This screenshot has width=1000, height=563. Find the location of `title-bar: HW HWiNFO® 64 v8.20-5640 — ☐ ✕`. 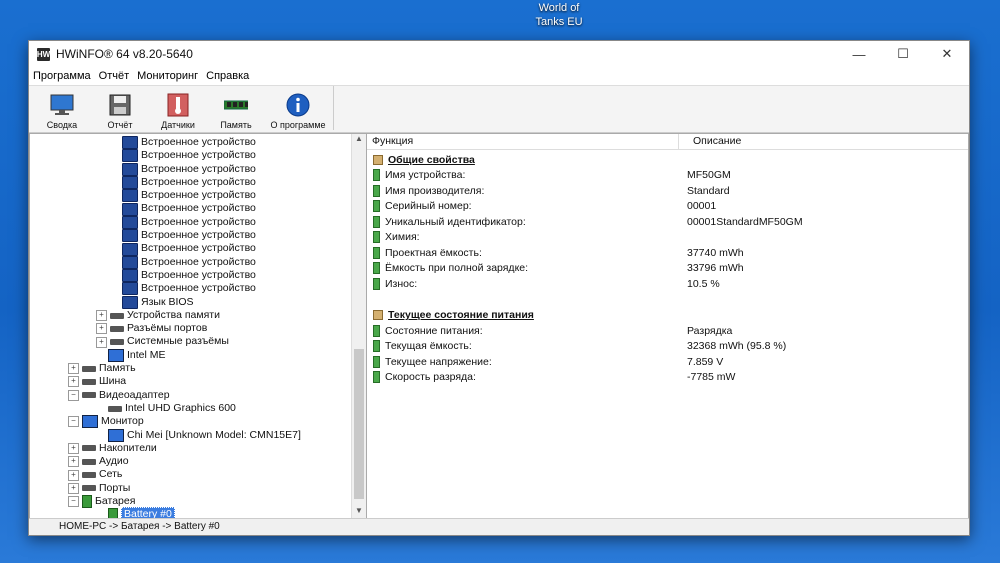

title-bar: HW HWiNFO® 64 v8.20-5640 — ☐ ✕ is located at coordinates (499, 54).